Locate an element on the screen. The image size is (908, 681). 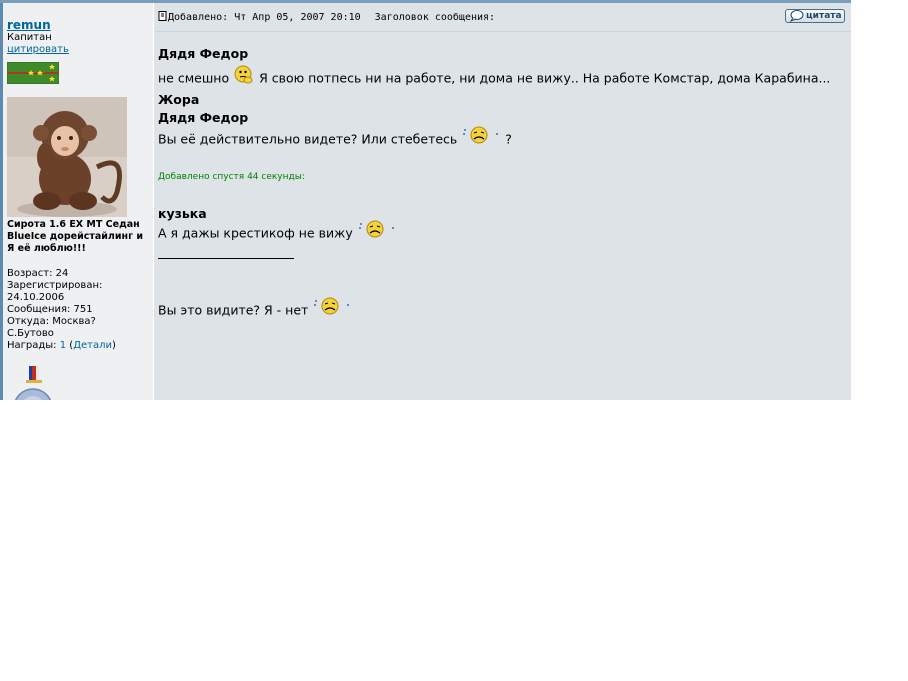
awards: Награды: 1 (Детали) is located at coordinates (61, 345).